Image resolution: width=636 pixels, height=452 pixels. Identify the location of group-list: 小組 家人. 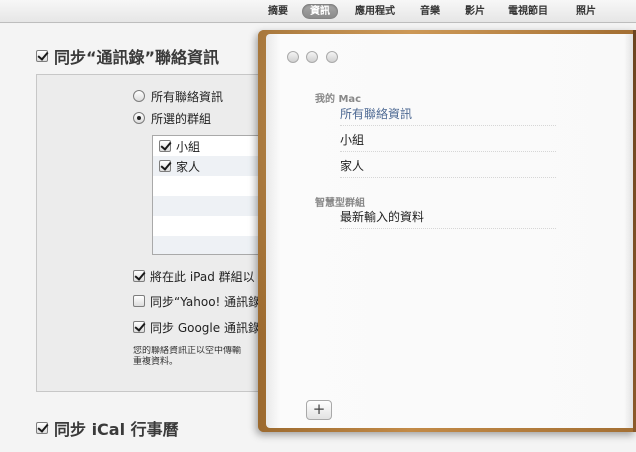
(210, 195).